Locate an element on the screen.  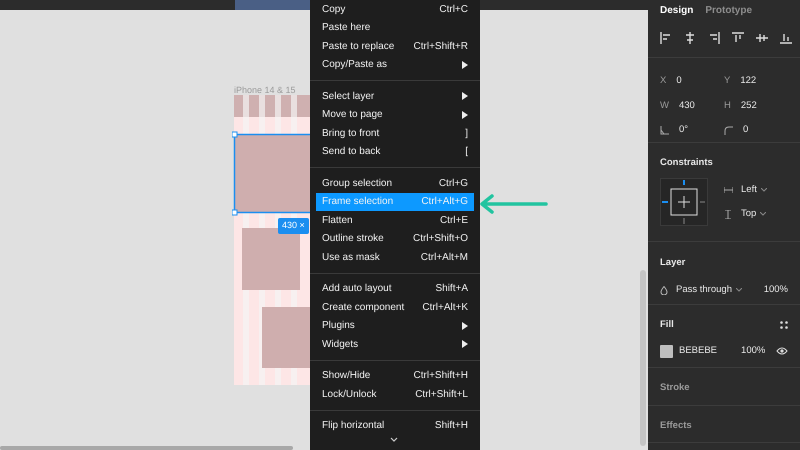
horizontal-constraint-icon is located at coordinates (728, 190).